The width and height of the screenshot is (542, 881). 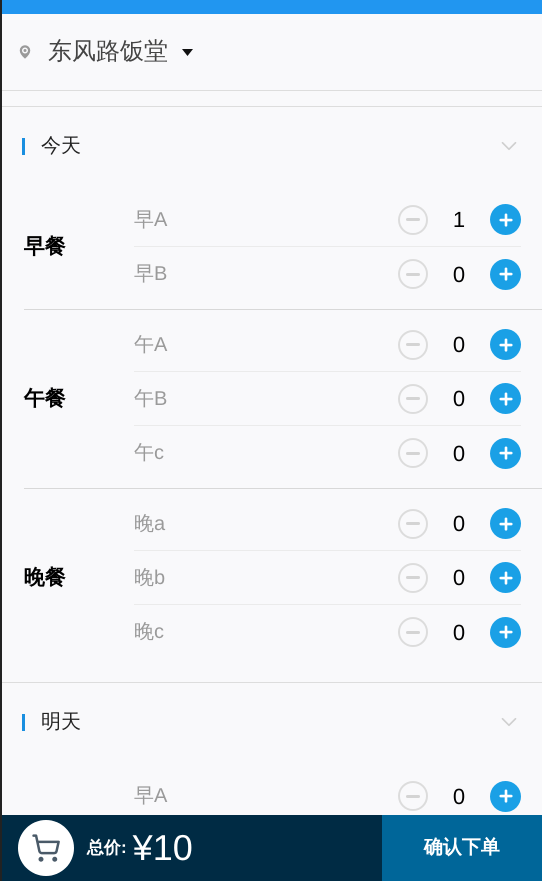 I want to click on meal-label: 早餐, so click(x=45, y=246).